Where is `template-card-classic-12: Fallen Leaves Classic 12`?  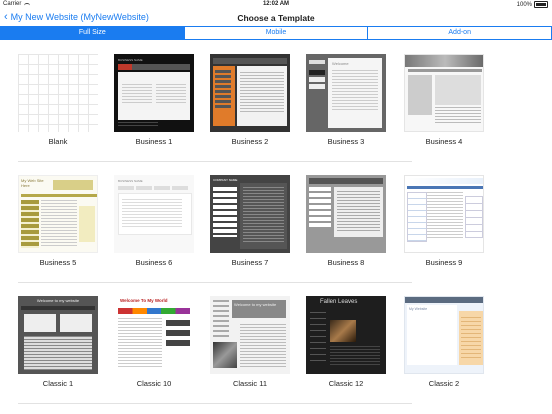 template-card-classic-12: Fallen Leaves Classic 12 is located at coordinates (346, 342).